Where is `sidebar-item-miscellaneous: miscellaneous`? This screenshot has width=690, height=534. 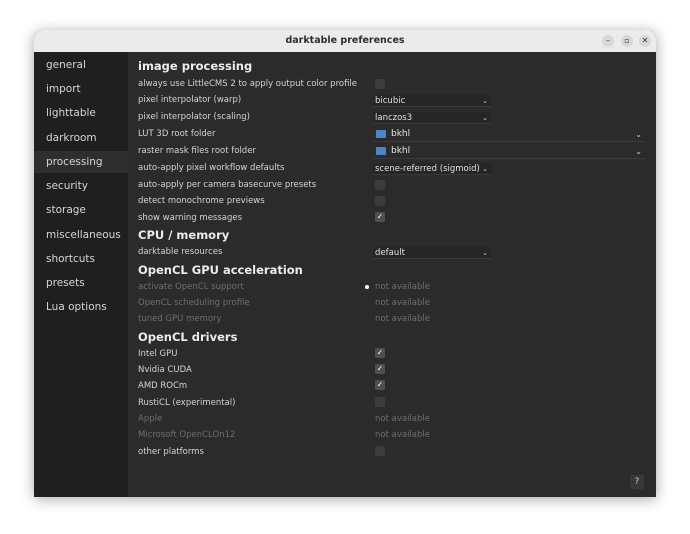
sidebar-item-miscellaneous: miscellaneous is located at coordinates (81, 235).